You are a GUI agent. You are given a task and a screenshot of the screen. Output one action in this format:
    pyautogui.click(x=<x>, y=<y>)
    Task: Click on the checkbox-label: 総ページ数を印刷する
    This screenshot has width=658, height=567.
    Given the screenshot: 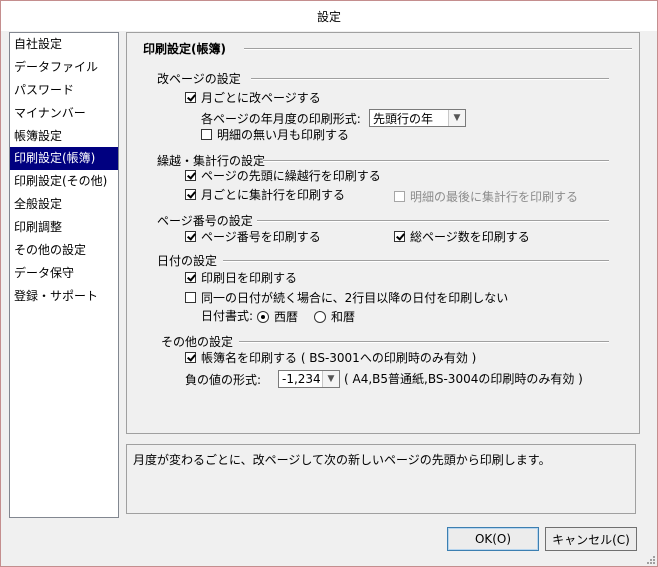 What is the action you would take?
    pyautogui.click(x=470, y=237)
    